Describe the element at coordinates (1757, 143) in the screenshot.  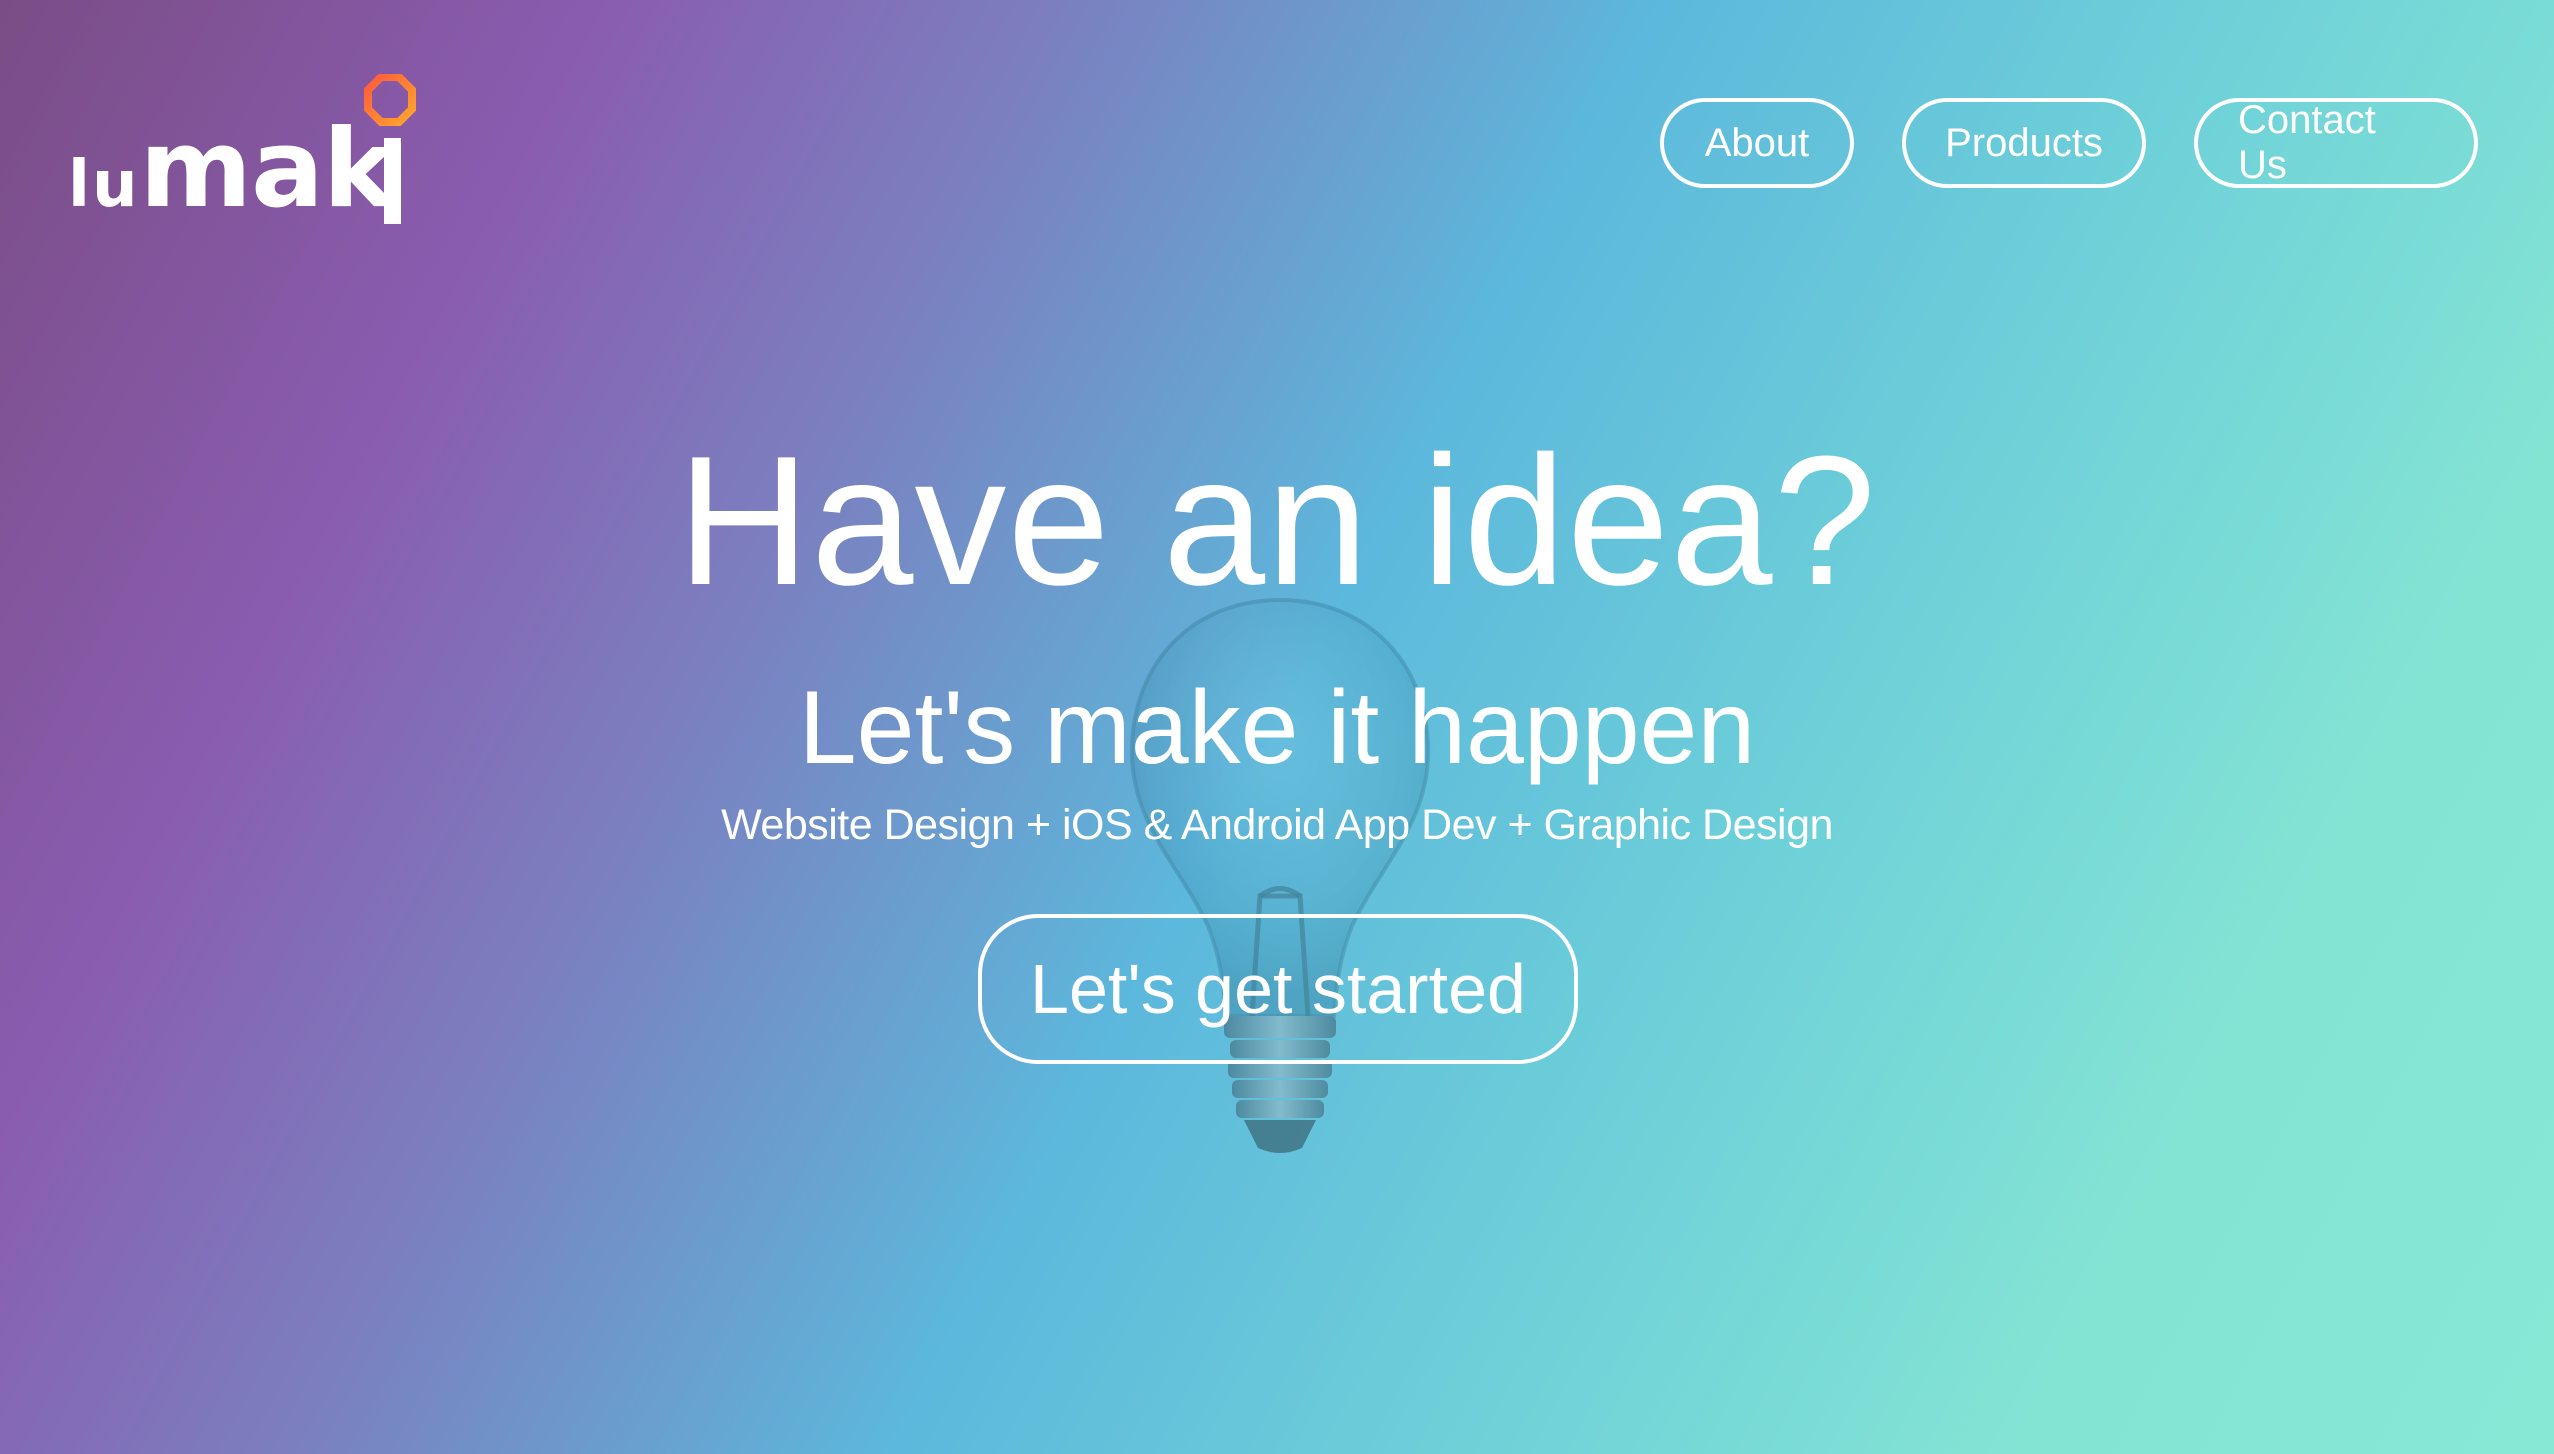
I see `nav-about-button: About` at that location.